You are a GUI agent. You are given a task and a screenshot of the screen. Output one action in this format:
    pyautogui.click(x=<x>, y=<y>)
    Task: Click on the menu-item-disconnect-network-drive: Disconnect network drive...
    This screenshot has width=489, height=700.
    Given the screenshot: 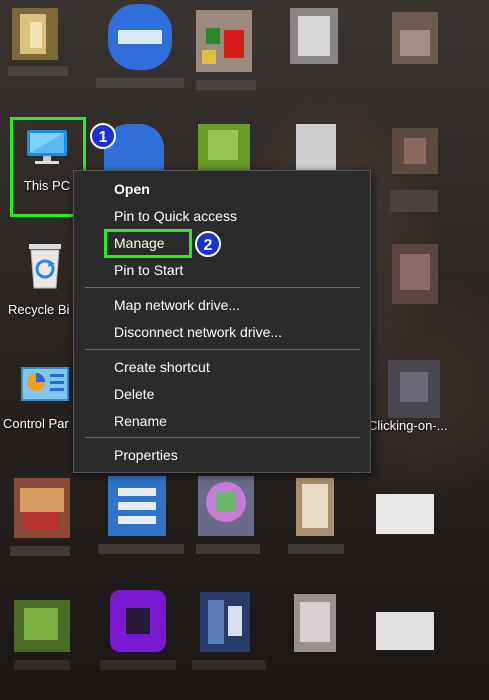 What is the action you would take?
    pyautogui.click(x=198, y=332)
    